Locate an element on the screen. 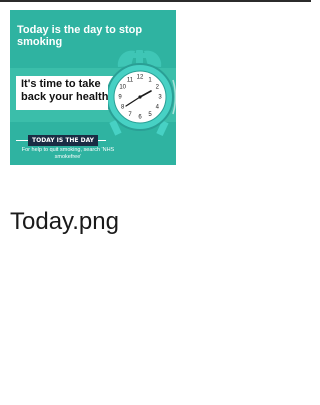  alarm-clock-icon: 12 1234567891011 is located at coordinates (142, 93).